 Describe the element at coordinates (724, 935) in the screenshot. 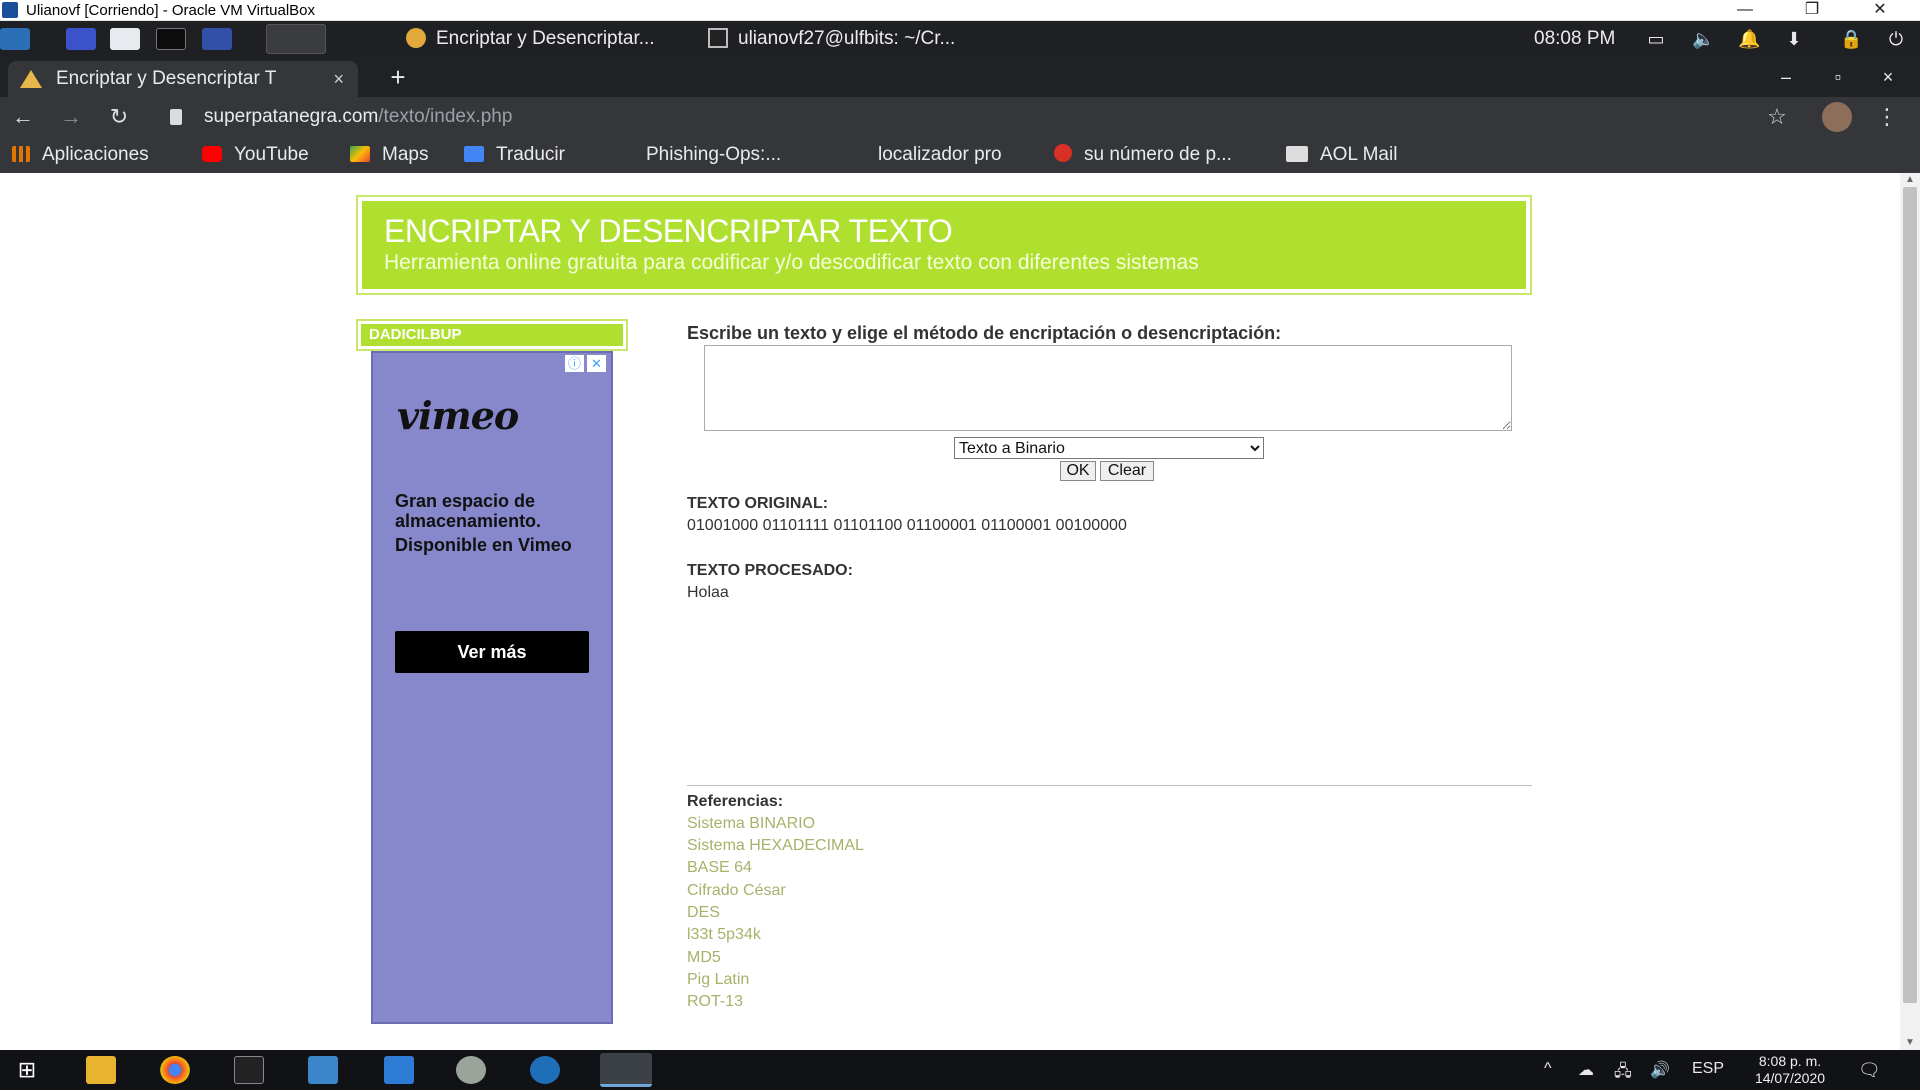

I see `reference-link: l33t 5p34k` at that location.